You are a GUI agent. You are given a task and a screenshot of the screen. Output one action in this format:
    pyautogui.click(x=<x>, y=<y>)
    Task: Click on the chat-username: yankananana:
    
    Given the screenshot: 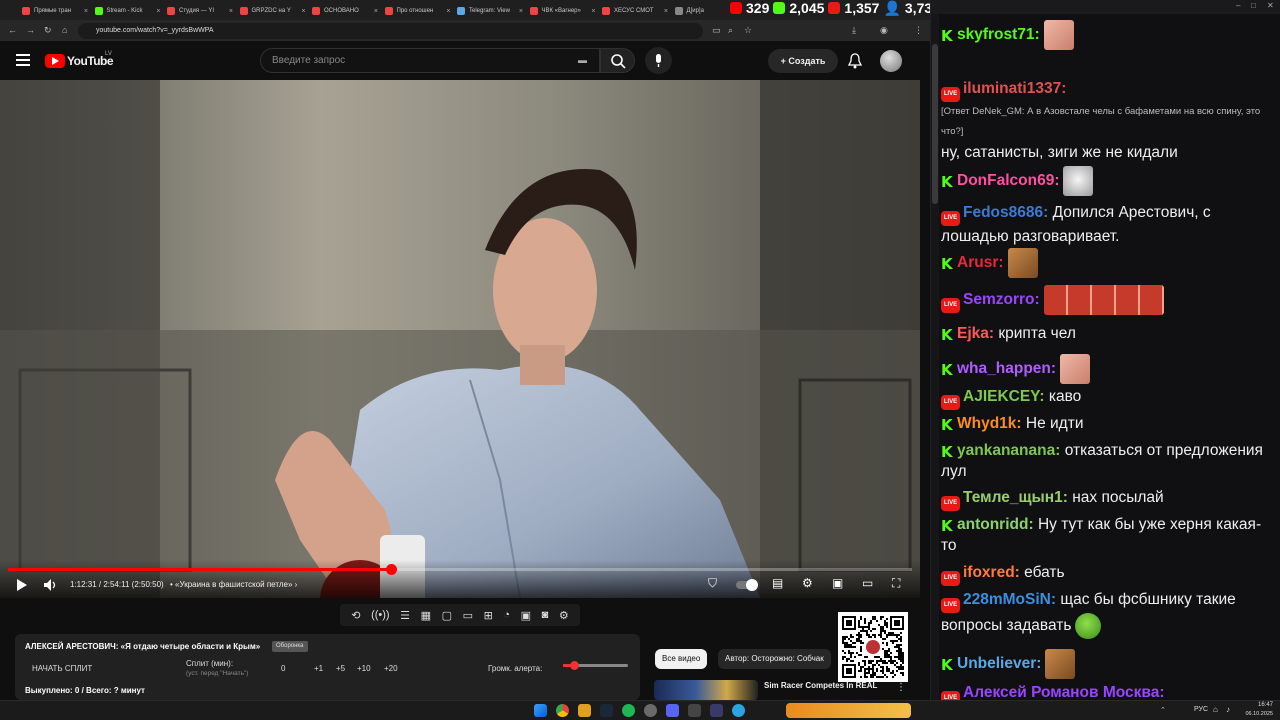 What is the action you would take?
    pyautogui.click(x=1008, y=450)
    